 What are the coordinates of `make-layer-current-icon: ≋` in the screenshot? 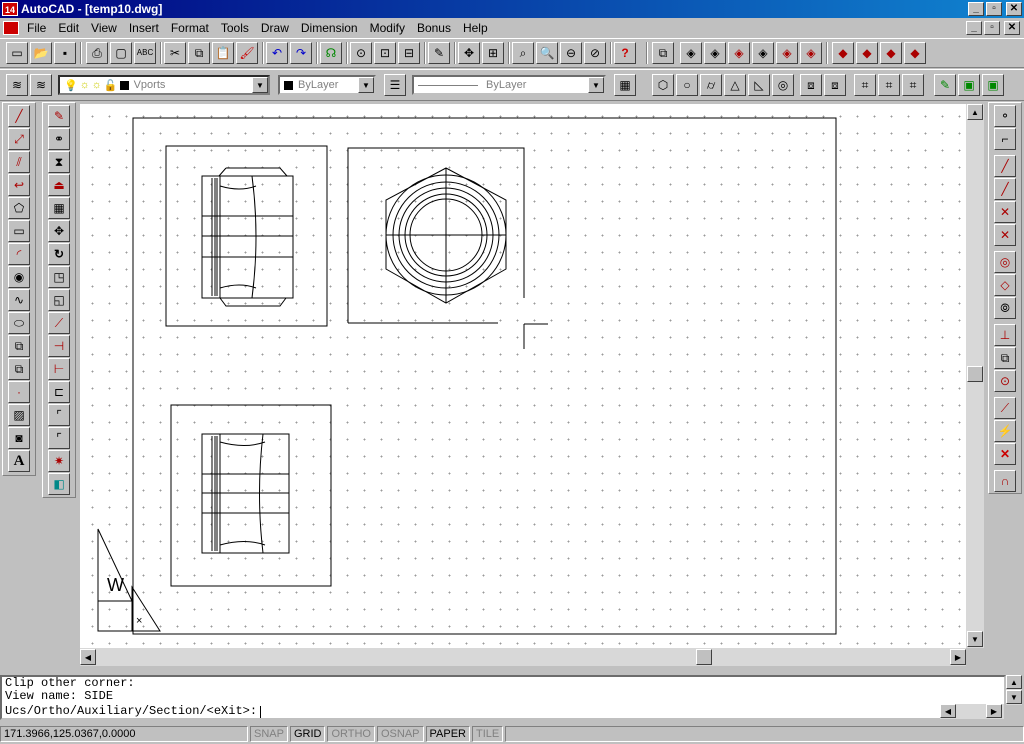 It's located at (41, 85).